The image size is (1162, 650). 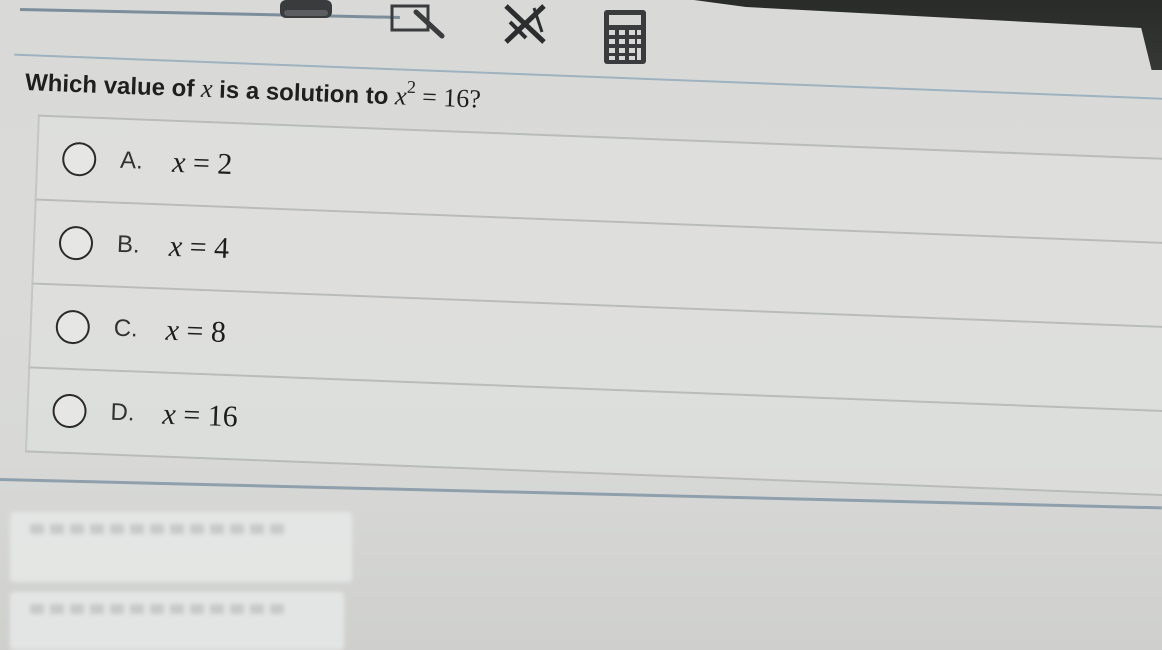 I want to click on question-prefix: Which value of, so click(x=113, y=86).